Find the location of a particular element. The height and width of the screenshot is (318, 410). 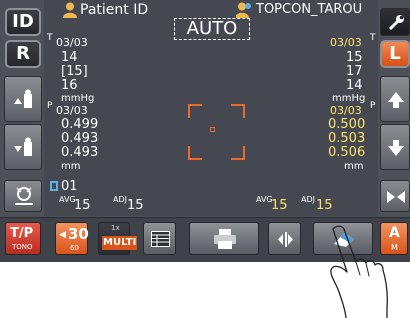

adj-label-right: ADJ is located at coordinates (308, 199).